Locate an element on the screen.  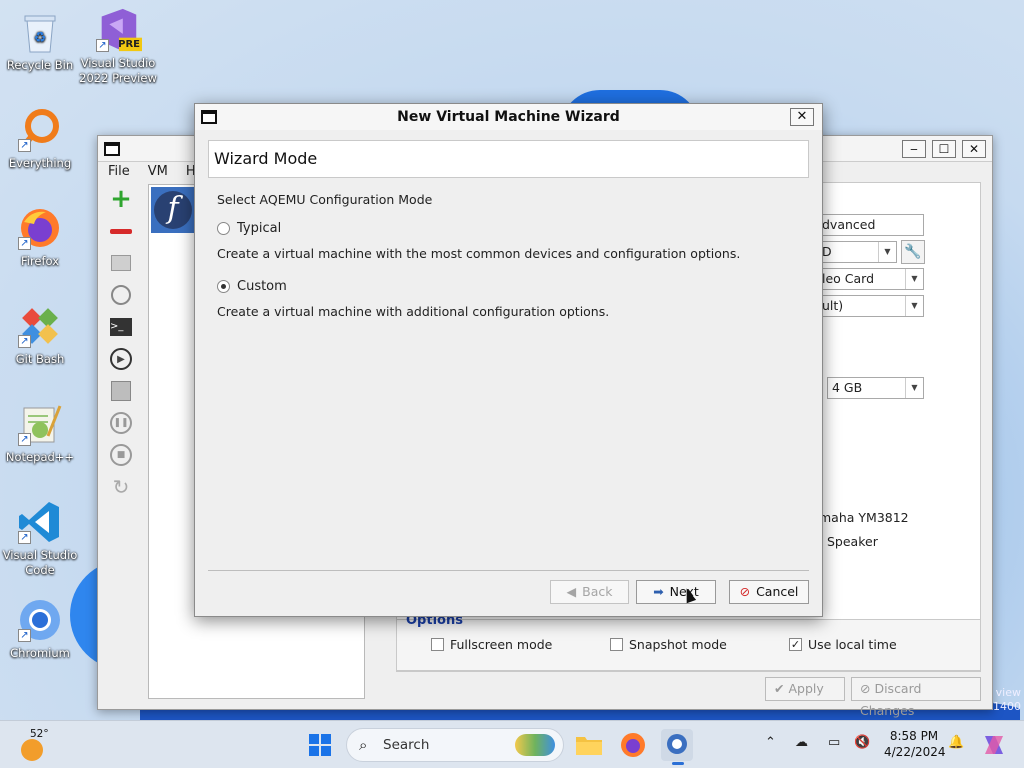
video-select: leo Card ▼ is located at coordinates (870, 279).